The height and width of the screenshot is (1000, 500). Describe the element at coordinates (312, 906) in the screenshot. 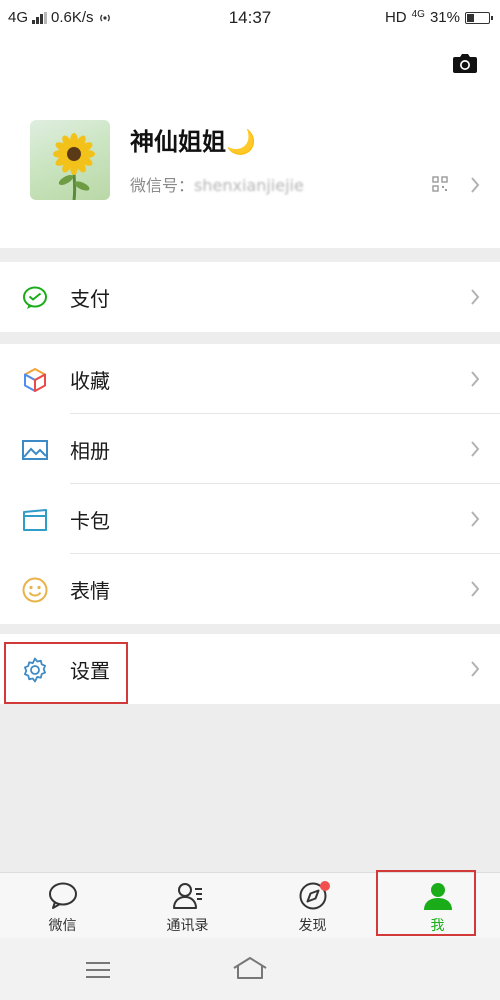

I see `tab-discover: 发现` at that location.